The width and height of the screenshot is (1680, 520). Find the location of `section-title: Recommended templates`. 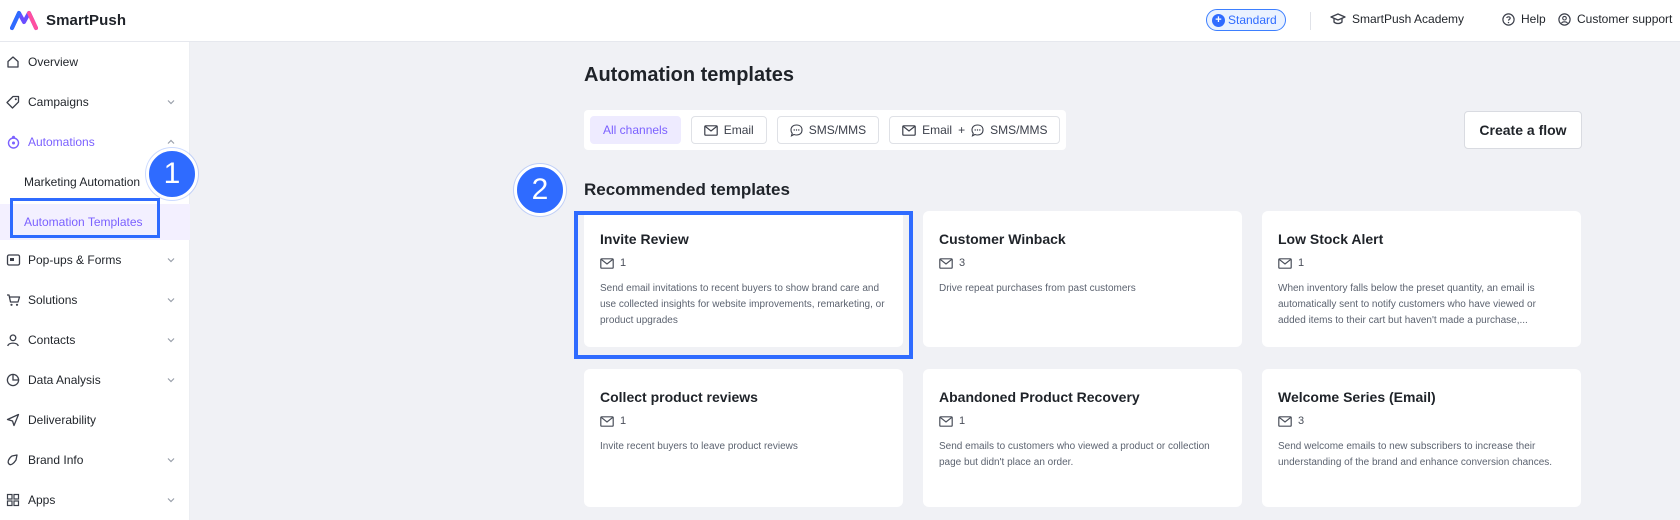

section-title: Recommended templates is located at coordinates (687, 189).